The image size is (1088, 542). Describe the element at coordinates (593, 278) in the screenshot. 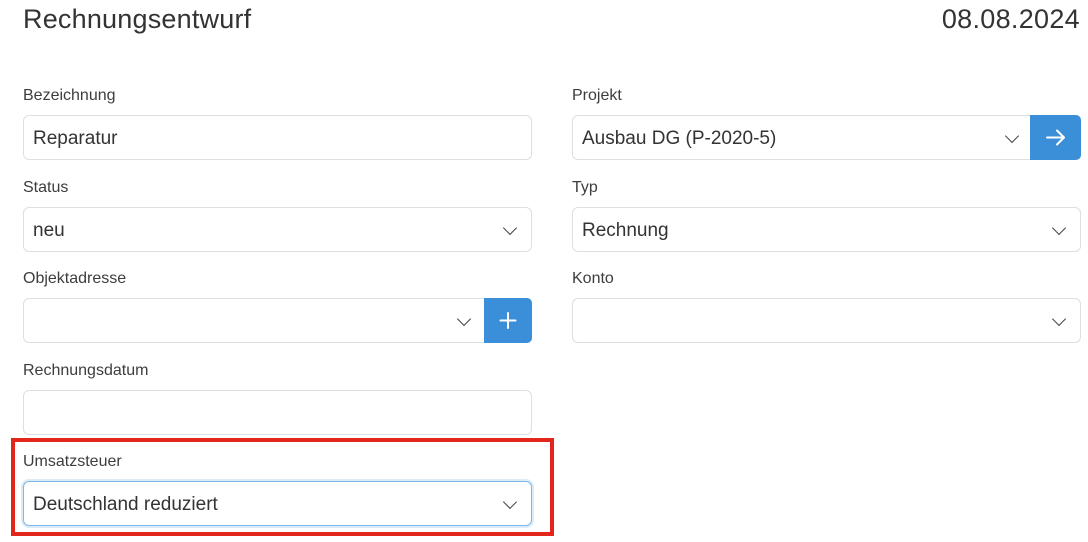

I see `konto-label: Konto` at that location.